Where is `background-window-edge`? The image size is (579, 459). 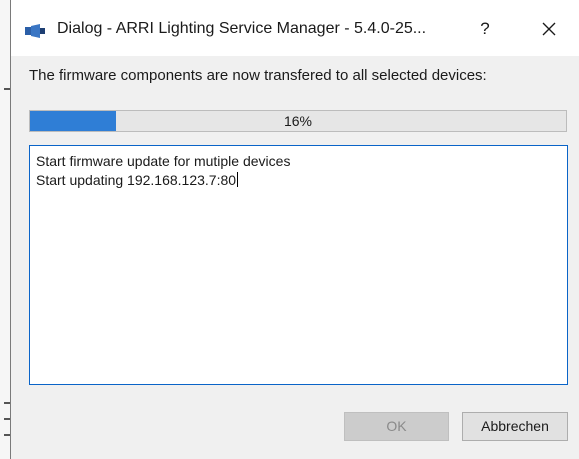 background-window-edge is located at coordinates (5, 229).